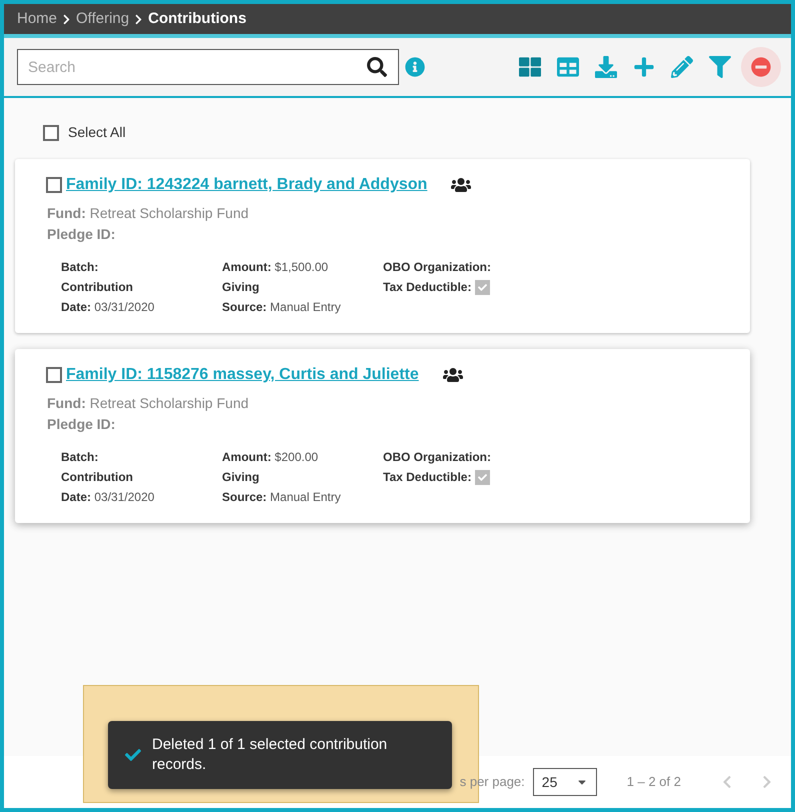 The image size is (795, 812). I want to click on minus-icon, so click(761, 67).